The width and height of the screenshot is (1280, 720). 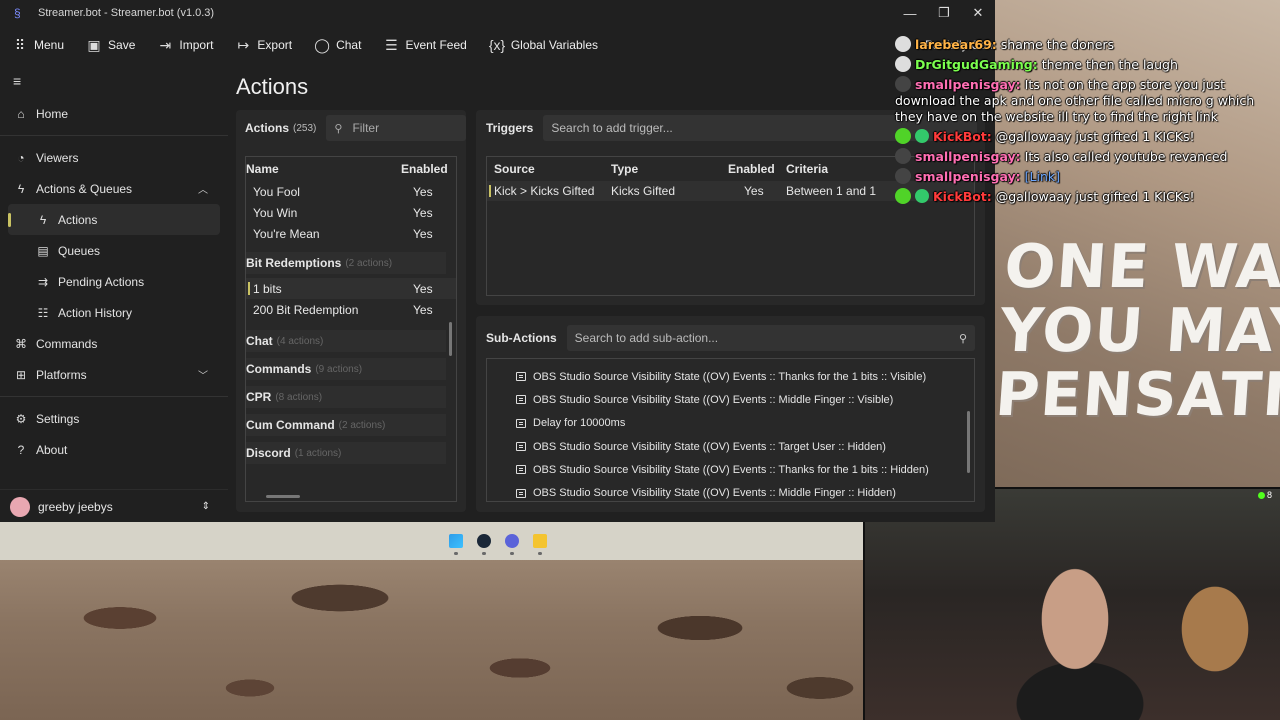 What do you see at coordinates (275, 45) in the screenshot?
I see `export-label: Export` at bounding box center [275, 45].